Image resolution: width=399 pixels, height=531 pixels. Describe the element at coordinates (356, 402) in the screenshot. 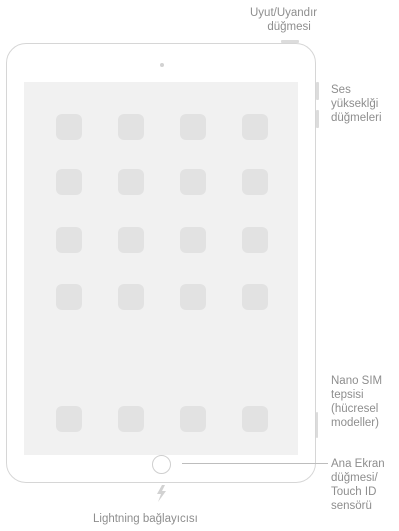

I see `nano-sim-label: Nano SIM tepsisi (hücresel modeller)` at that location.